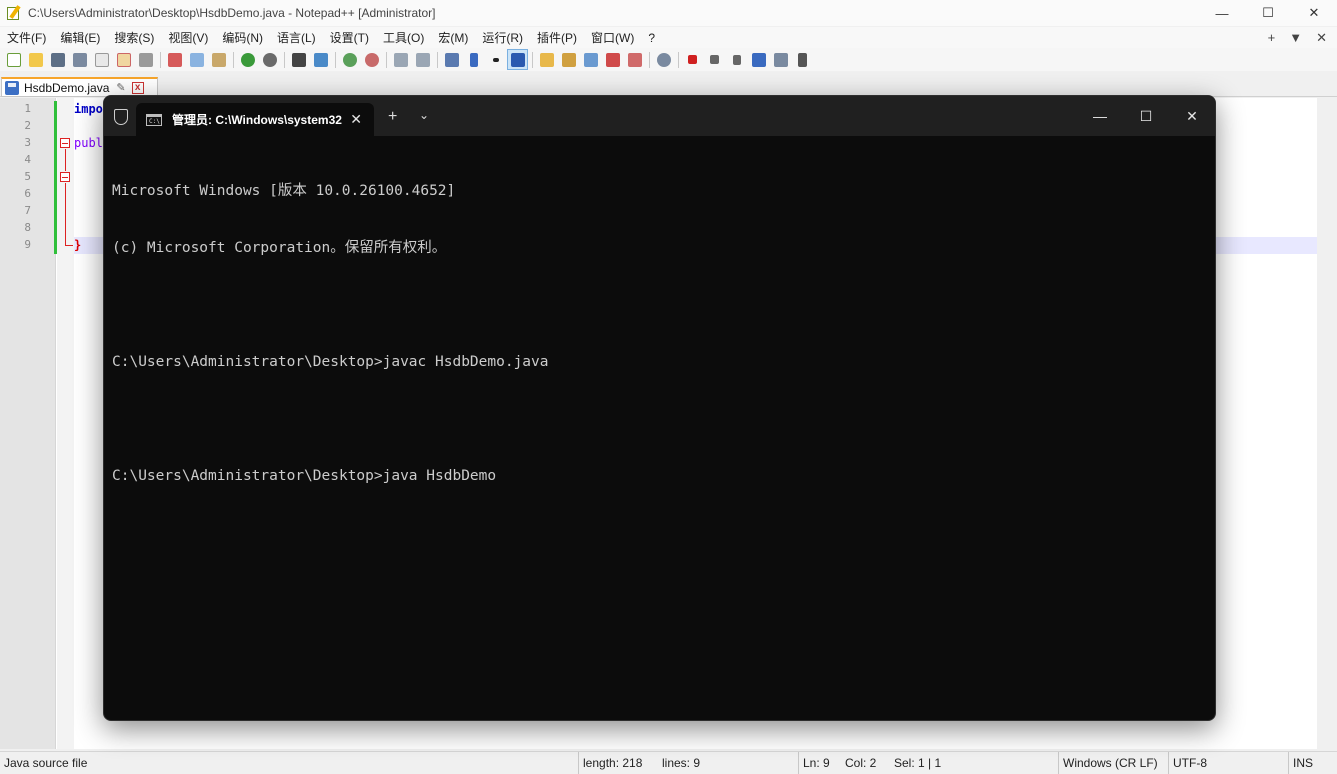 This screenshot has height=774, width=1337. I want to click on print-icon, so click(145, 59).